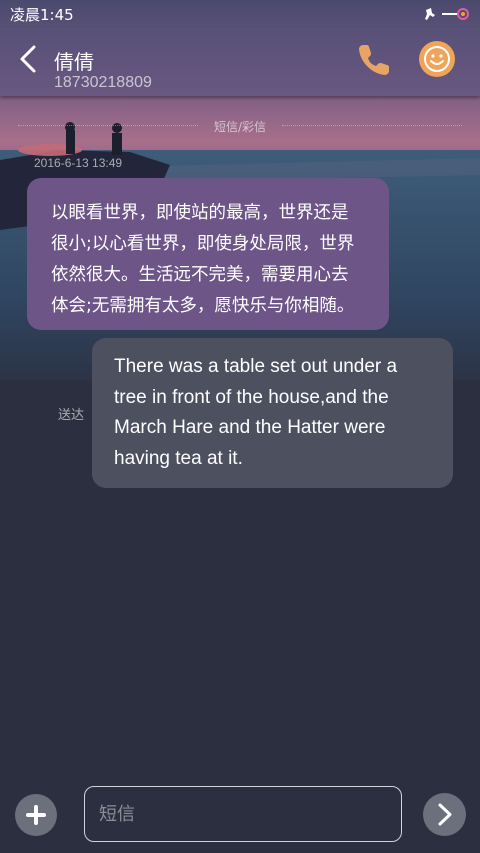 The height and width of the screenshot is (853, 480). What do you see at coordinates (108, 125) in the screenshot?
I see `separator-line-left` at bounding box center [108, 125].